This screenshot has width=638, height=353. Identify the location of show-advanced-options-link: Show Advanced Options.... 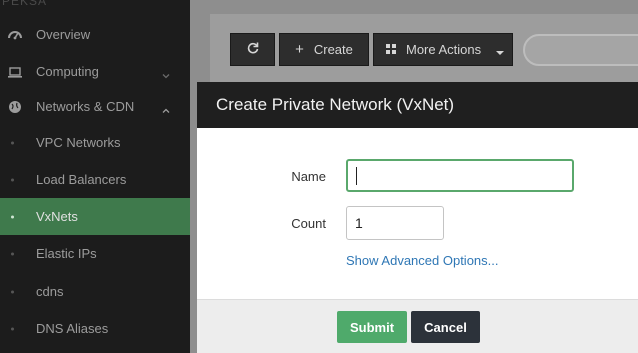
(422, 260).